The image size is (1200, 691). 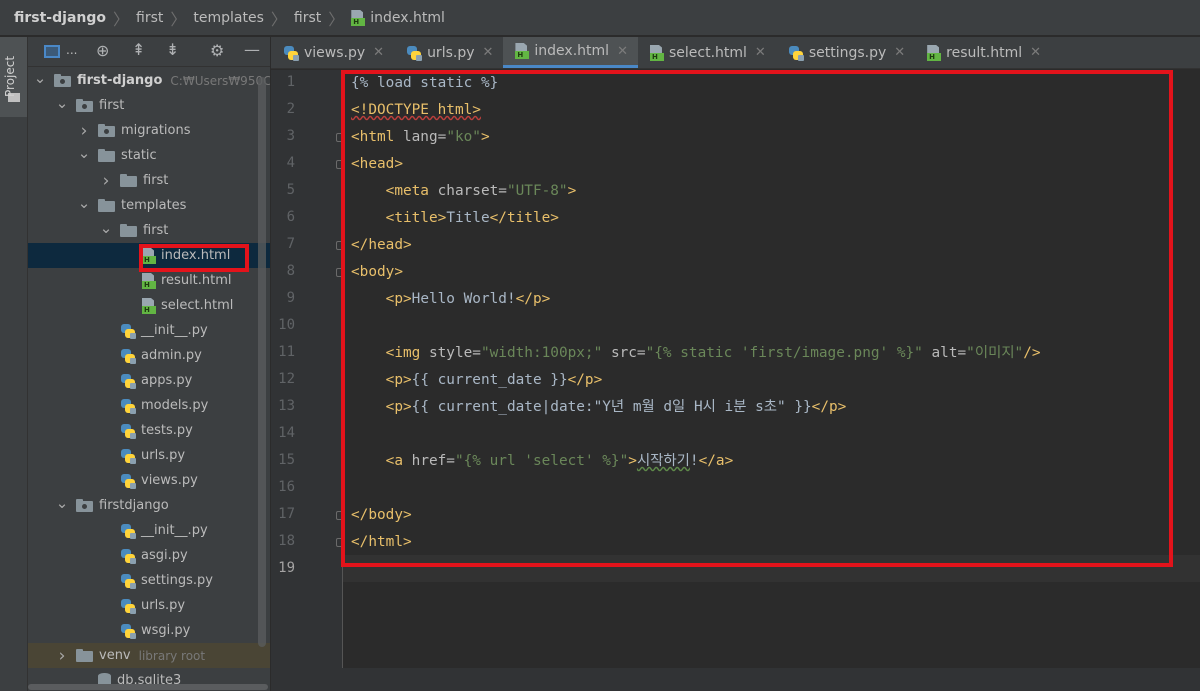 What do you see at coordinates (217, 50) in the screenshot?
I see `gear-icon: ⚙` at bounding box center [217, 50].